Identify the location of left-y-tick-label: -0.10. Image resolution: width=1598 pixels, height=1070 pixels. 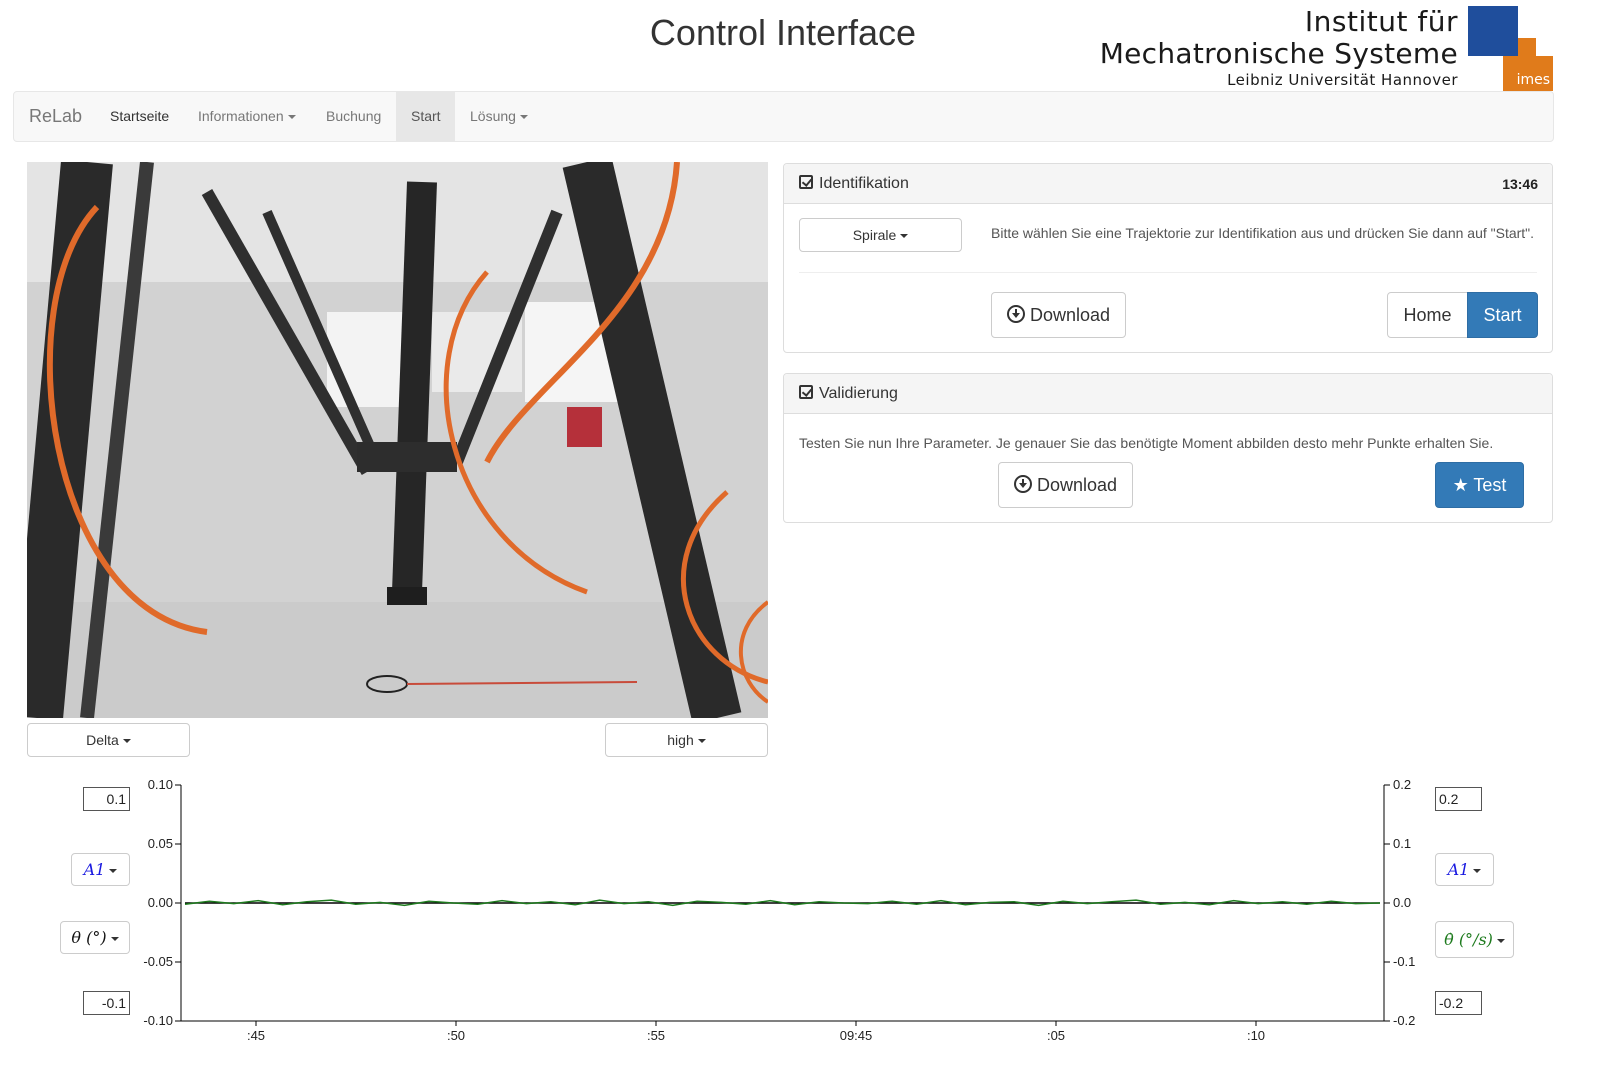
(158, 1020).